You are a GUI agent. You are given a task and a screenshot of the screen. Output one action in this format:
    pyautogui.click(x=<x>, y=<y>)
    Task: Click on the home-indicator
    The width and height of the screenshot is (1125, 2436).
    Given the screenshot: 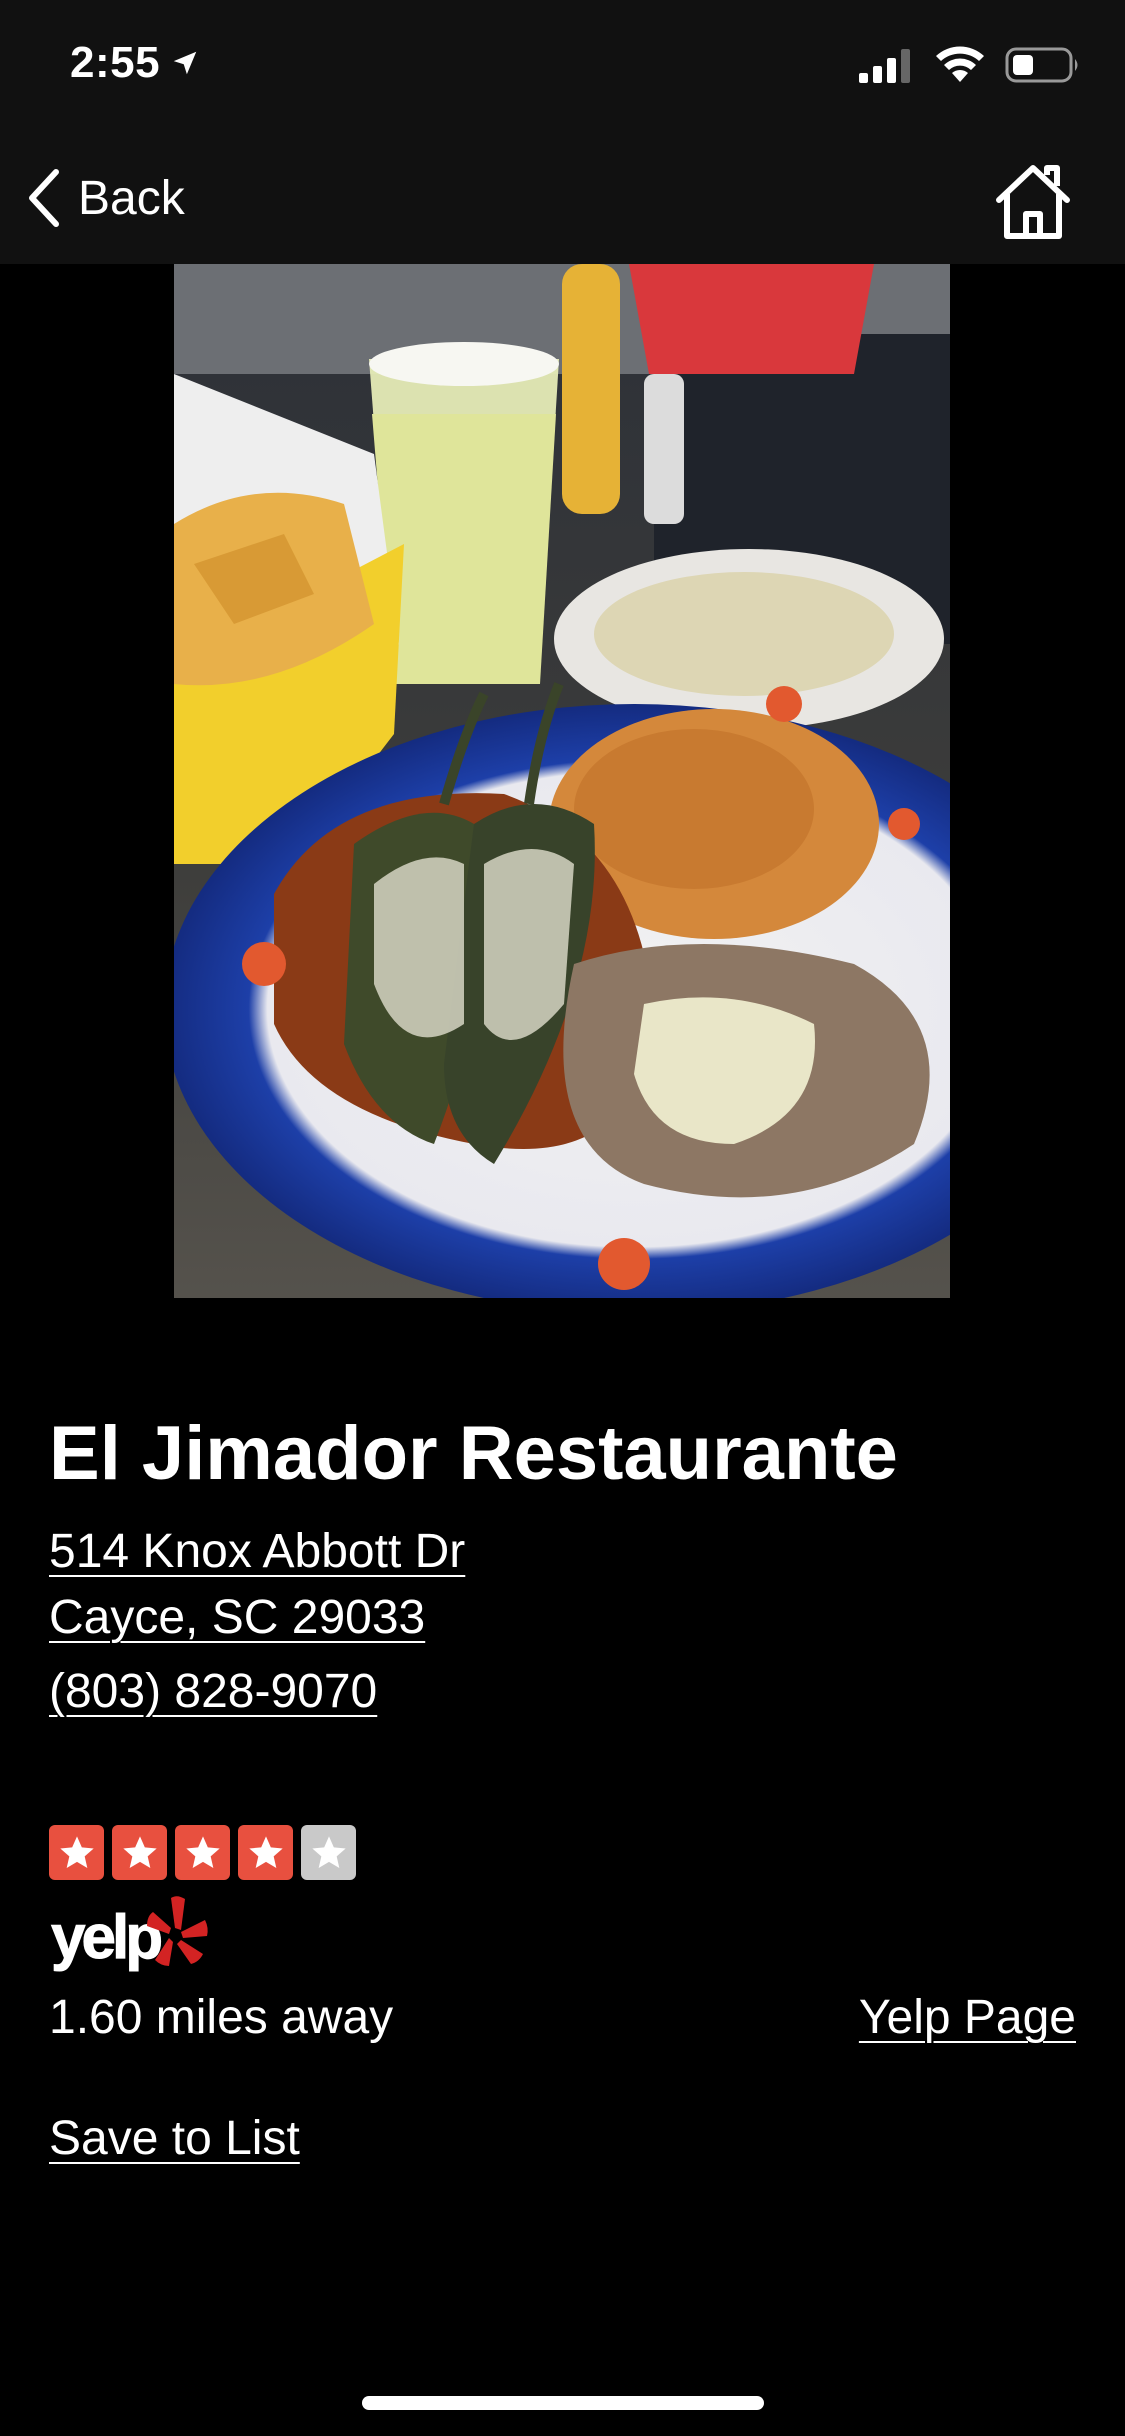 What is the action you would take?
    pyautogui.click(x=563, y=2403)
    